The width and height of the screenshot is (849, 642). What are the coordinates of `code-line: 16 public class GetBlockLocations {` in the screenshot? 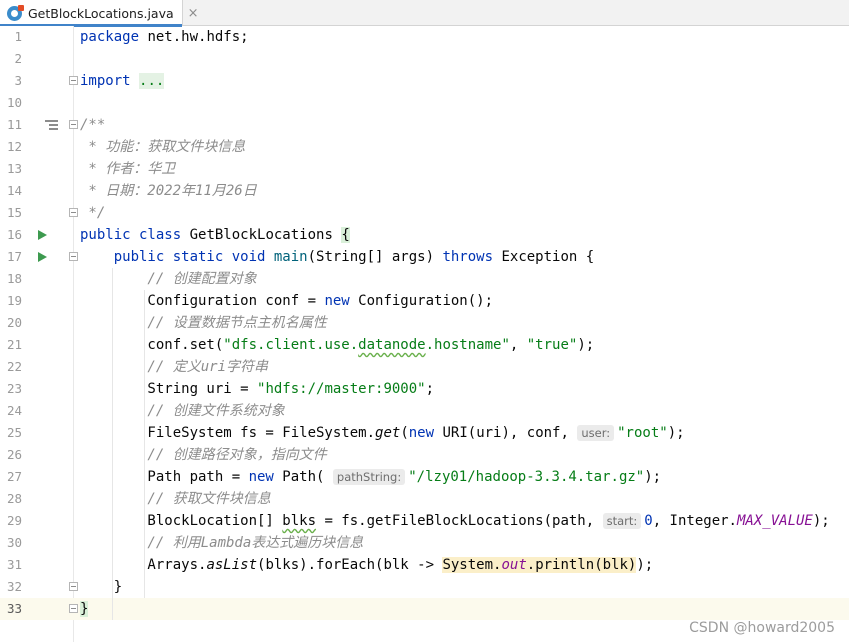 It's located at (424, 235).